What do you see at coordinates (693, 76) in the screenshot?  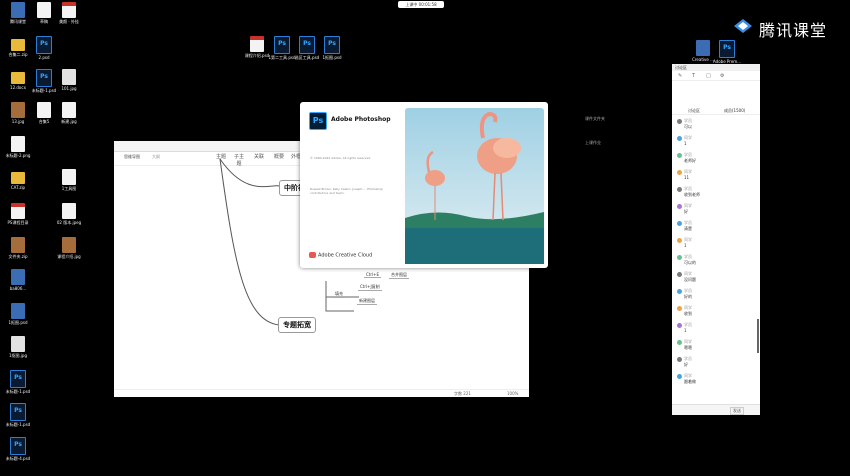 I see `text-icon: T` at bounding box center [693, 76].